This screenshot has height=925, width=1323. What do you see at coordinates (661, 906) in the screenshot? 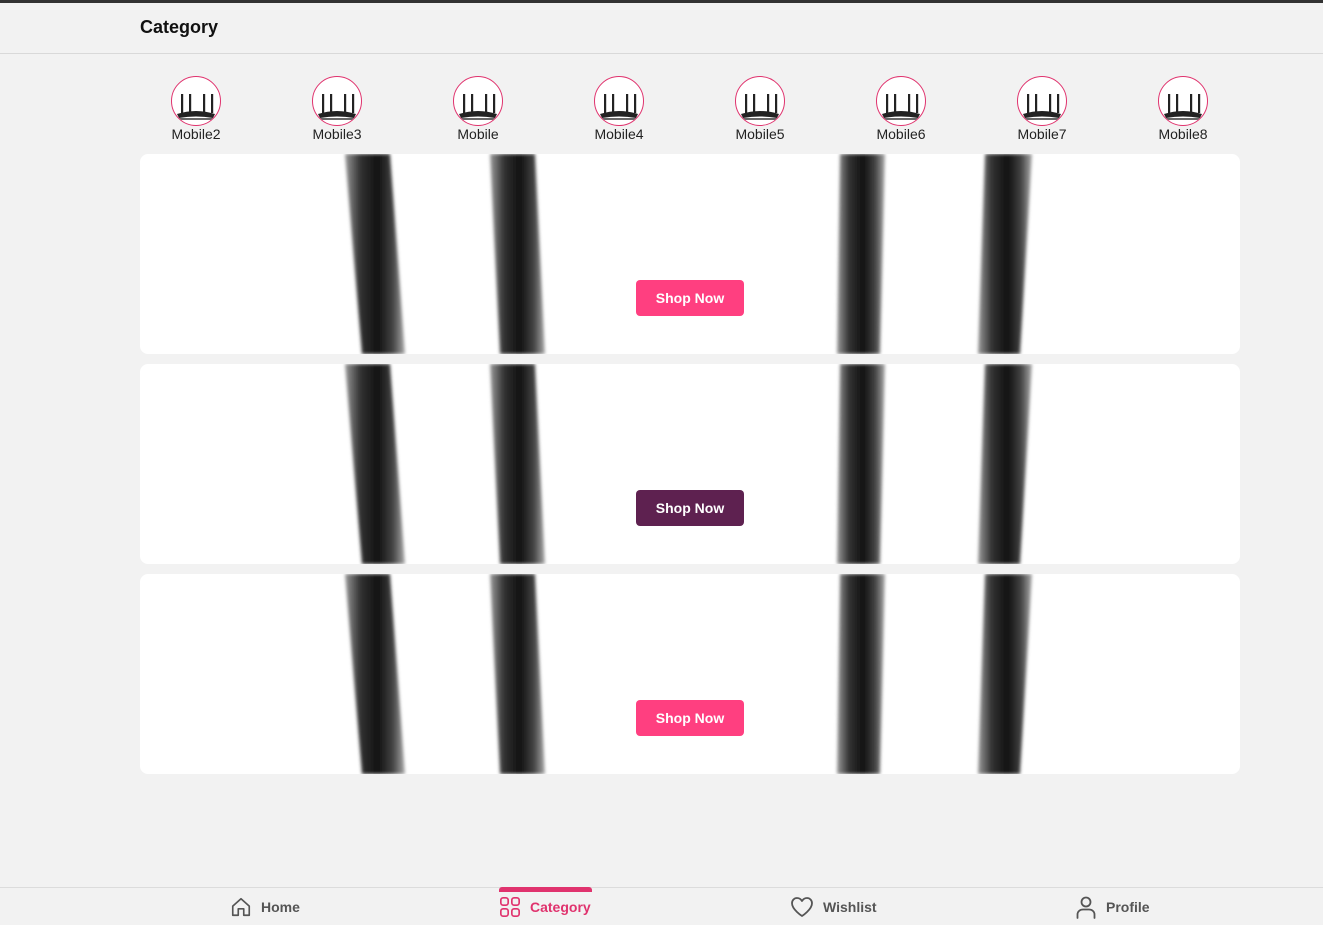
I see `bottom-navigation: Home Category Wishlist Profile` at bounding box center [661, 906].